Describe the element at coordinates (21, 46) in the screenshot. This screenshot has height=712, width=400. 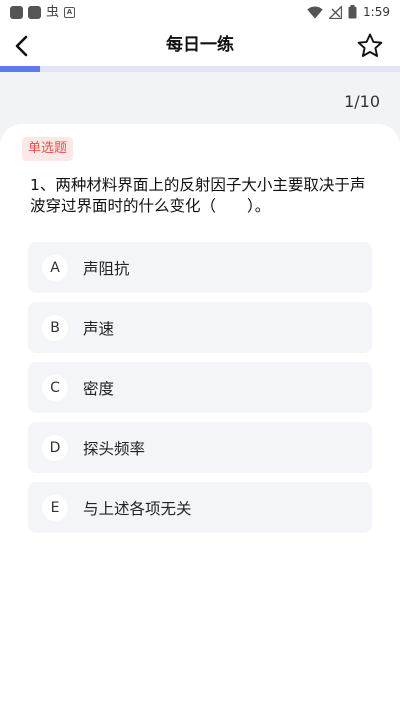
I see `chevron-left-icon` at that location.